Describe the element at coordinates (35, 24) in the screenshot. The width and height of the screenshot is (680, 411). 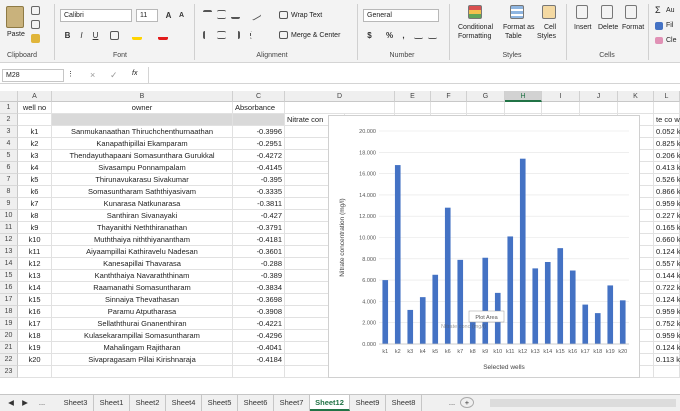
I see `copy-icon` at that location.